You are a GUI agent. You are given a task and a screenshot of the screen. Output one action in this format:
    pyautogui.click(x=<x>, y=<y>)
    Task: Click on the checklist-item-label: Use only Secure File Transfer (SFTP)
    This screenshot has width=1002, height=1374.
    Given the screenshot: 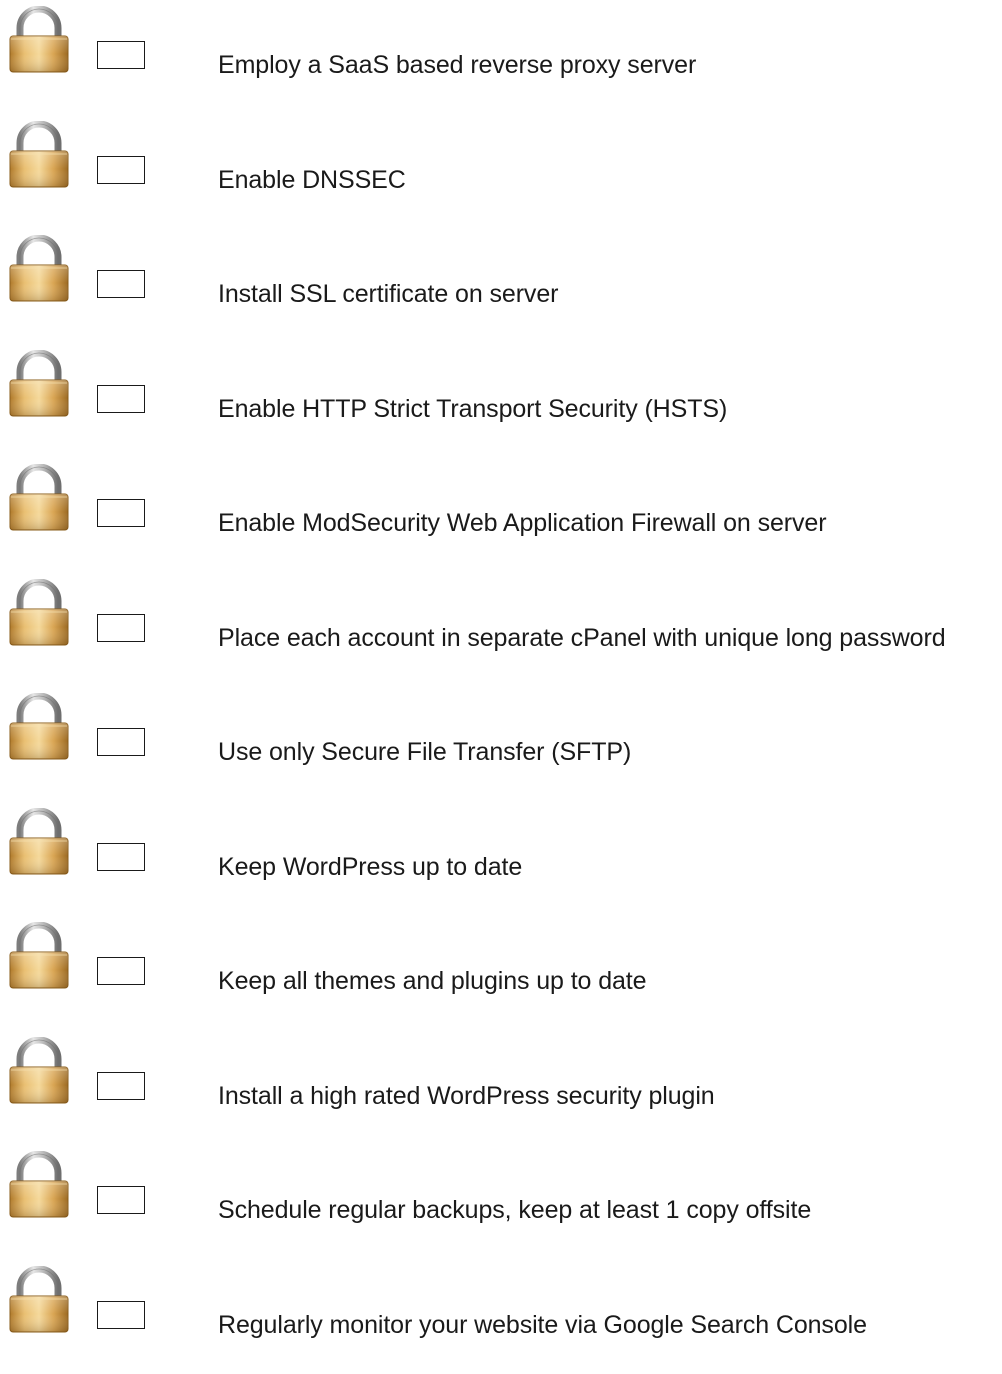 What is the action you would take?
    pyautogui.click(x=425, y=752)
    